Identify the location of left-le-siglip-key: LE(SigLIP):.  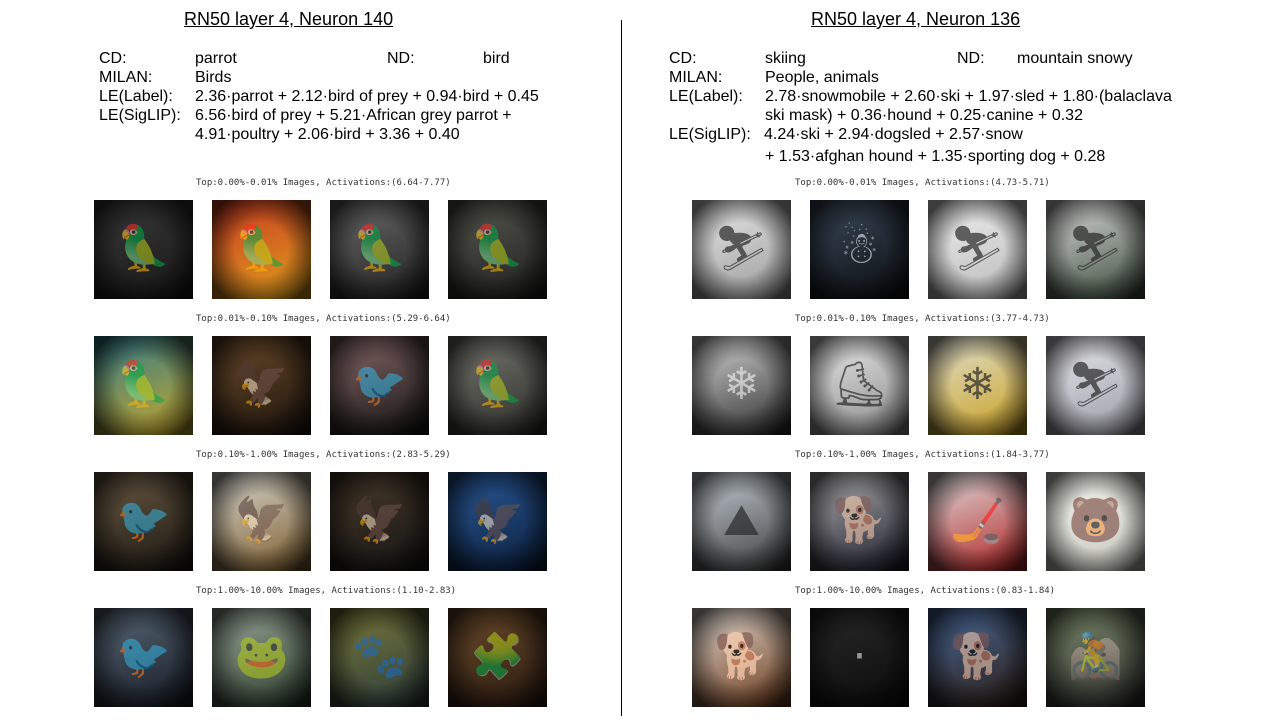
(140, 115).